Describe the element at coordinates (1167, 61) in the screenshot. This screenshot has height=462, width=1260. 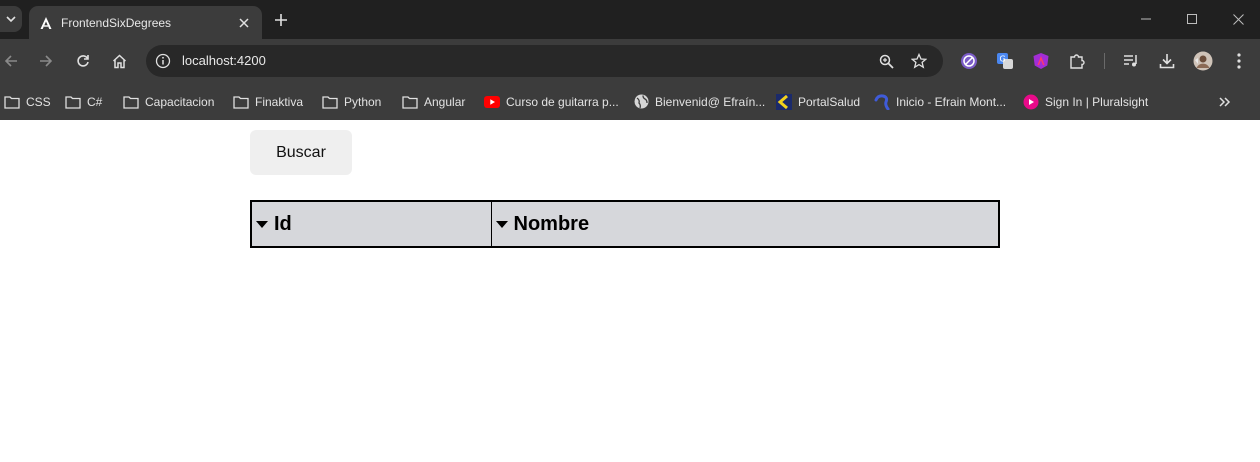
I see `download-icon` at that location.